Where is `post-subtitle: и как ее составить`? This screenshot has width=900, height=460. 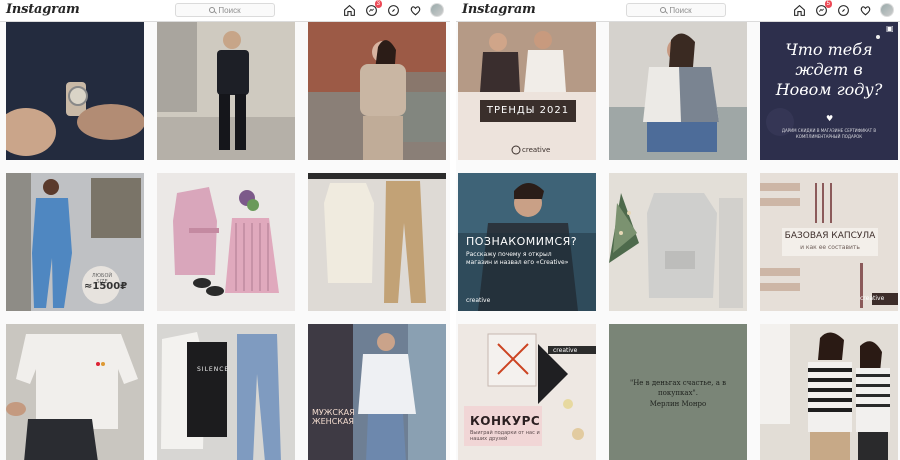
post-subtitle: и как ее составить is located at coordinates (830, 247).